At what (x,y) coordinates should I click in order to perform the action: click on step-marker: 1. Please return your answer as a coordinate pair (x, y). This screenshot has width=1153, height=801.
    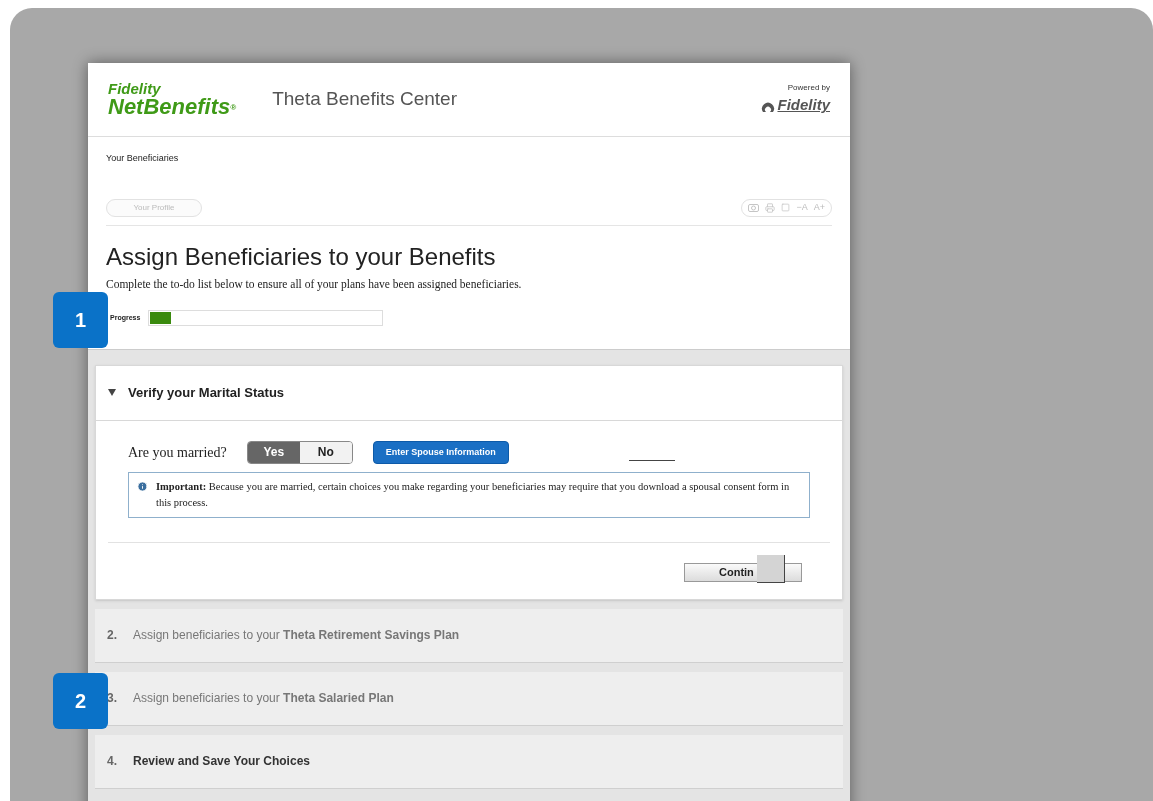
    Looking at the image, I should click on (80, 320).